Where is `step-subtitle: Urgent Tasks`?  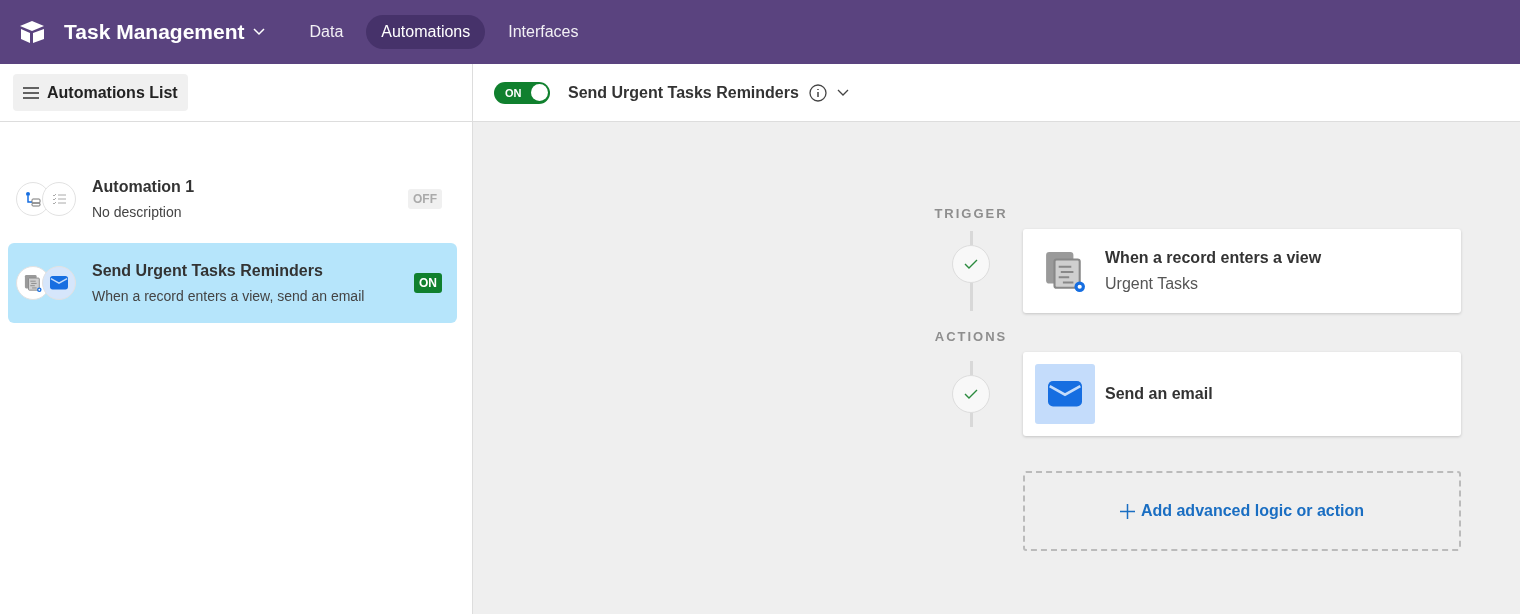 step-subtitle: Urgent Tasks is located at coordinates (1152, 284).